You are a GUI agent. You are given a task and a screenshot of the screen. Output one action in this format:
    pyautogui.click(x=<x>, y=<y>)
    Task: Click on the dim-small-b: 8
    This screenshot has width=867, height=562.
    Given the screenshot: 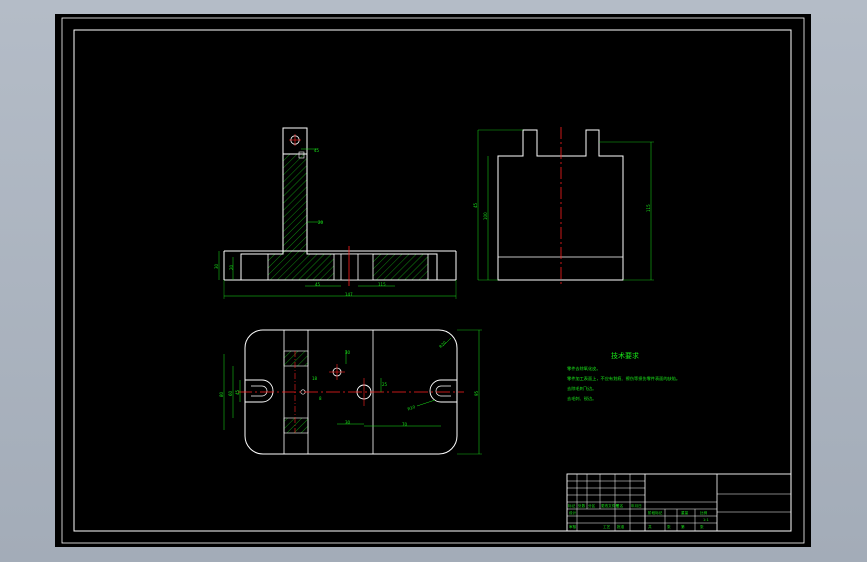 What is the action you would take?
    pyautogui.click(x=320, y=398)
    